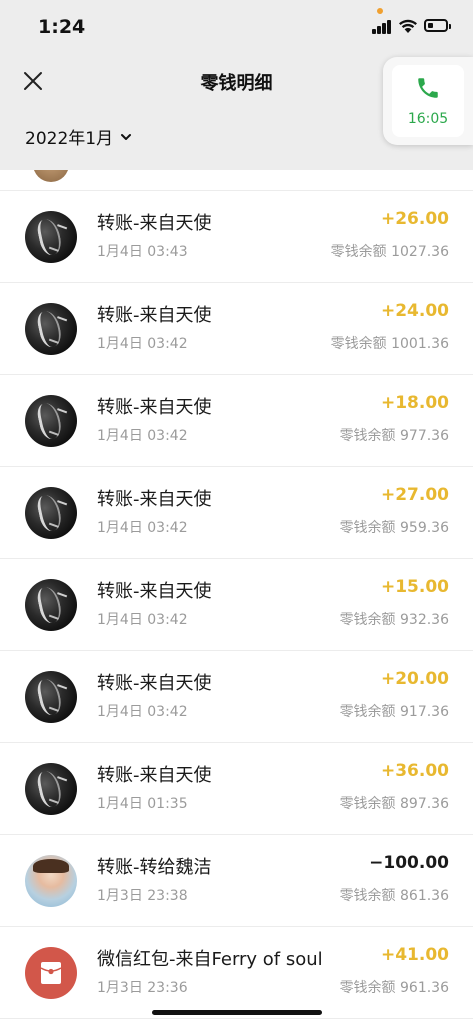  I want to click on call-duration: 16:05, so click(428, 119).